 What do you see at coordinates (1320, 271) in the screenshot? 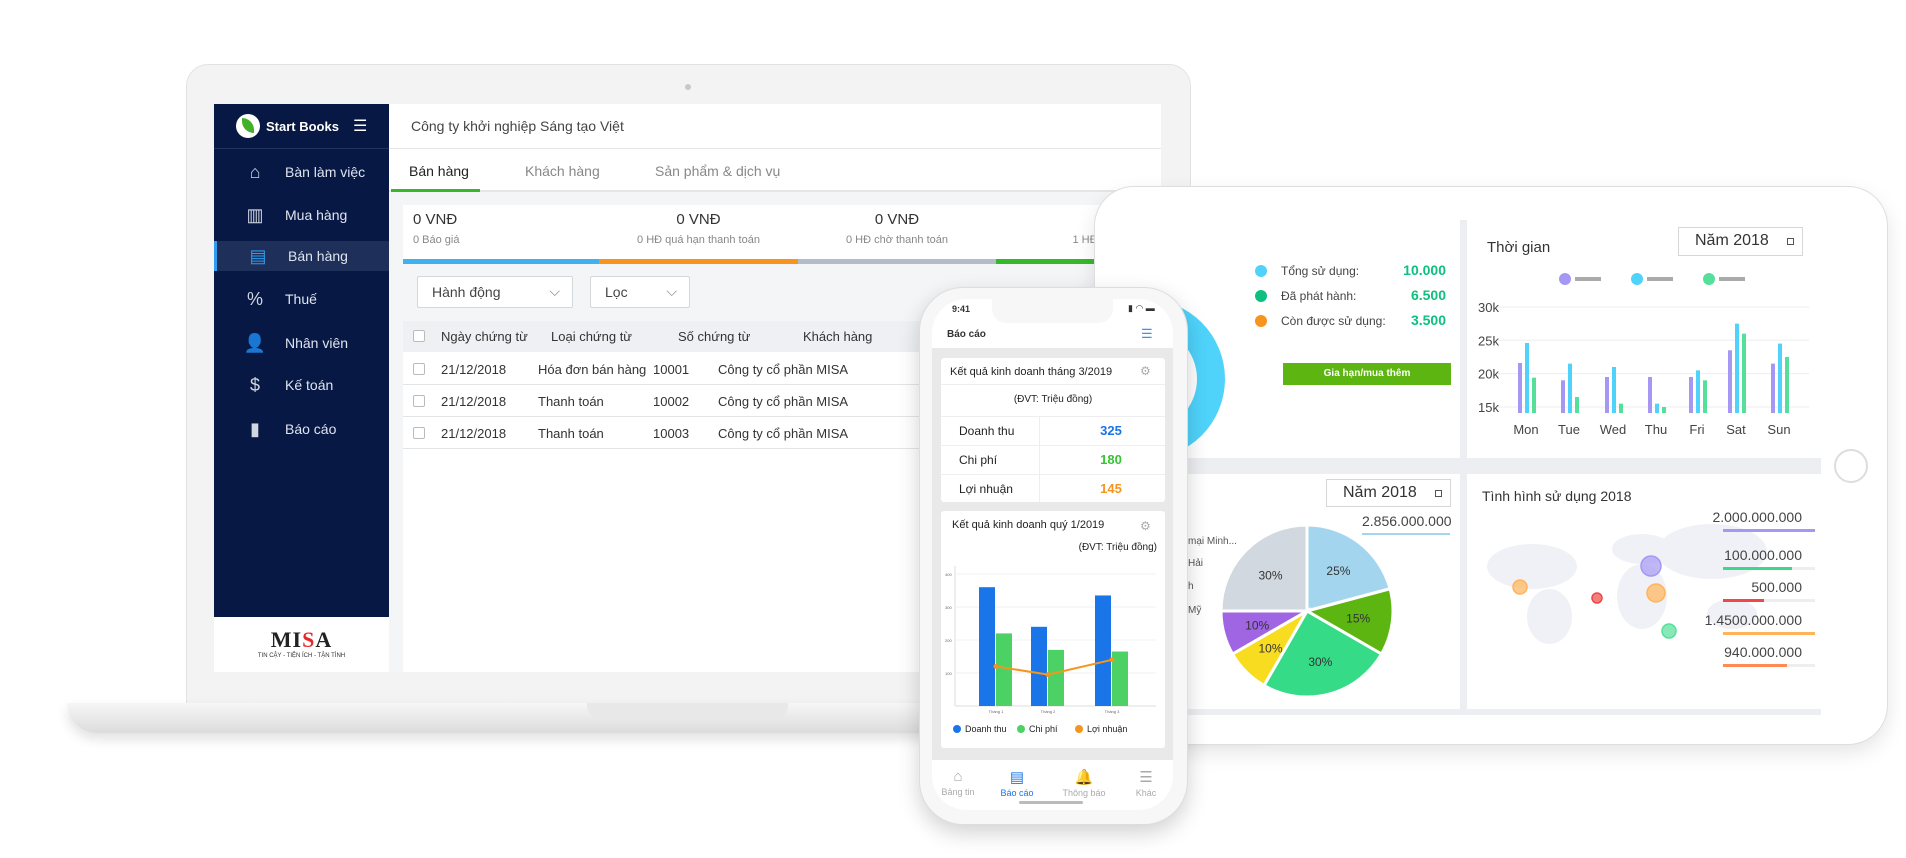
I see `usage-label: Tổng sử dụng:` at bounding box center [1320, 271].